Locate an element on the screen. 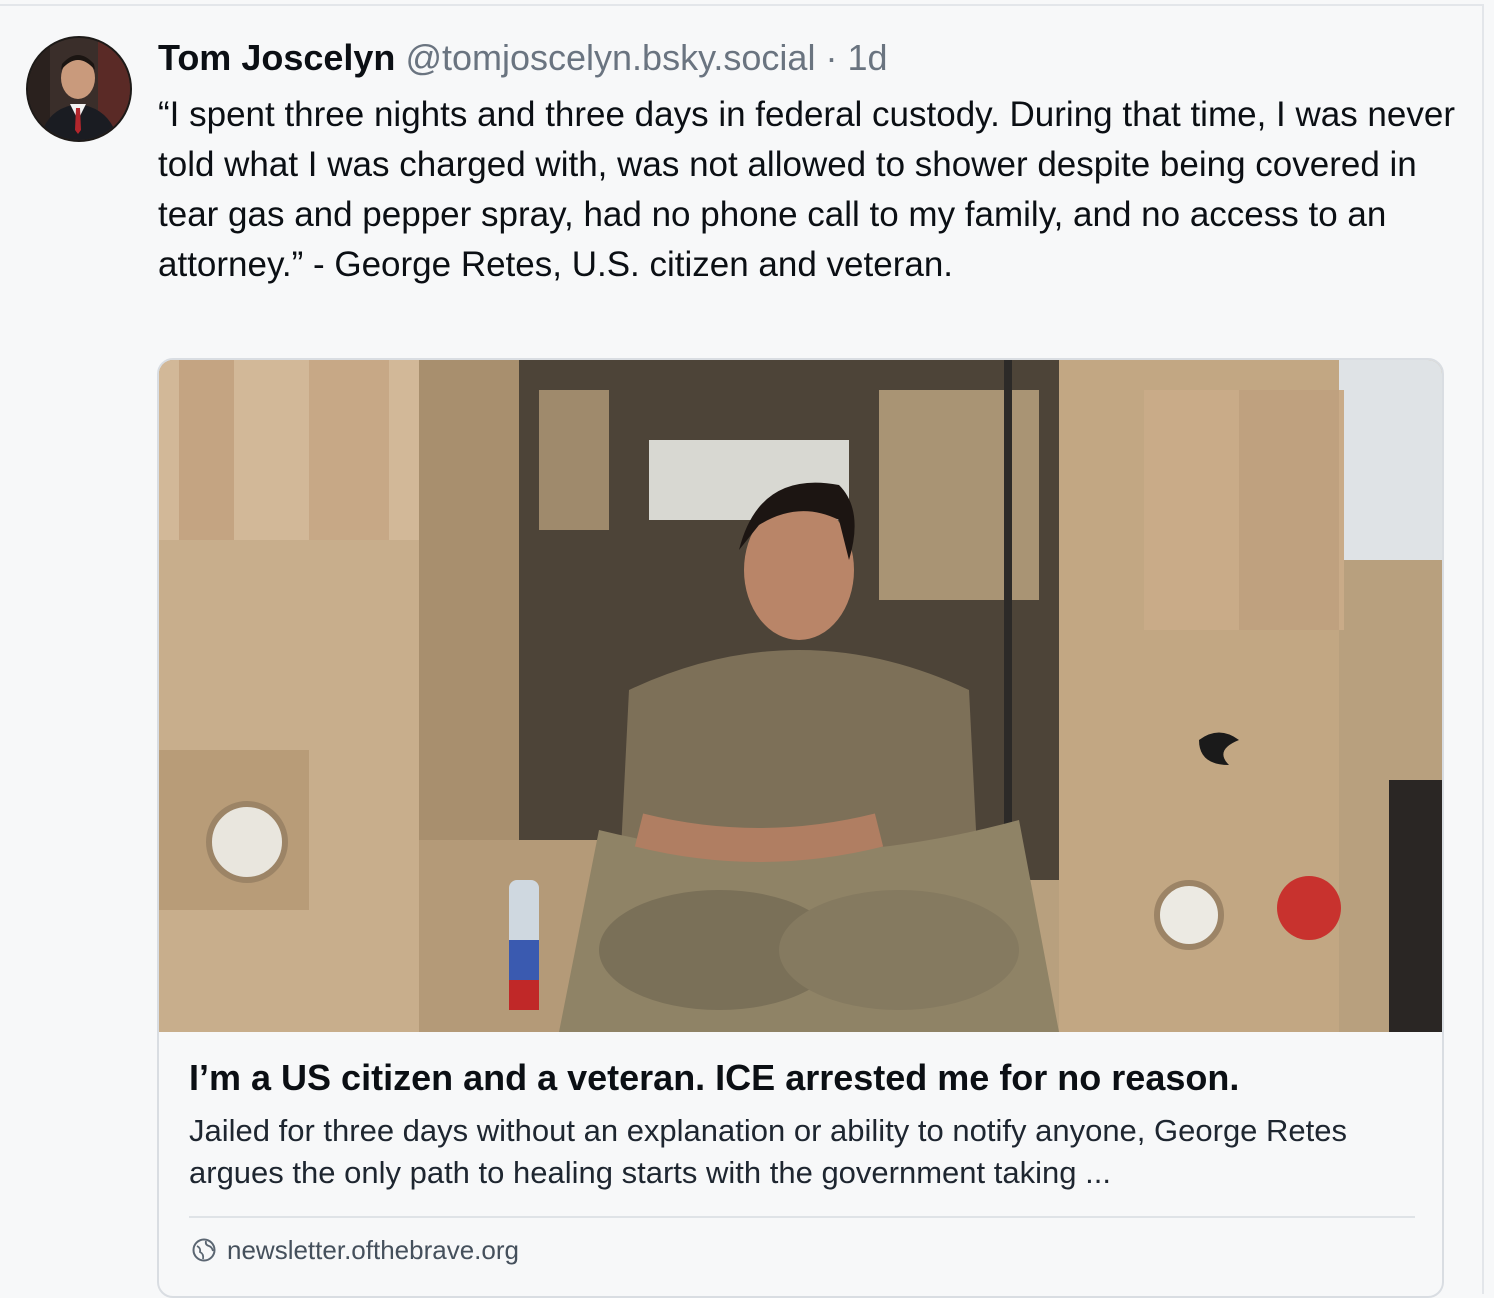 The width and height of the screenshot is (1494, 1298). link-card-domain: newsletter.ofthebrave.org is located at coordinates (355, 1250).